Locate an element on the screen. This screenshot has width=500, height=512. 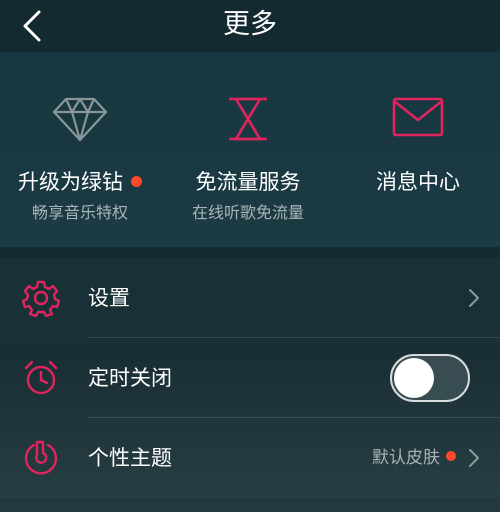
sleep-timer-toggle is located at coordinates (430, 378).